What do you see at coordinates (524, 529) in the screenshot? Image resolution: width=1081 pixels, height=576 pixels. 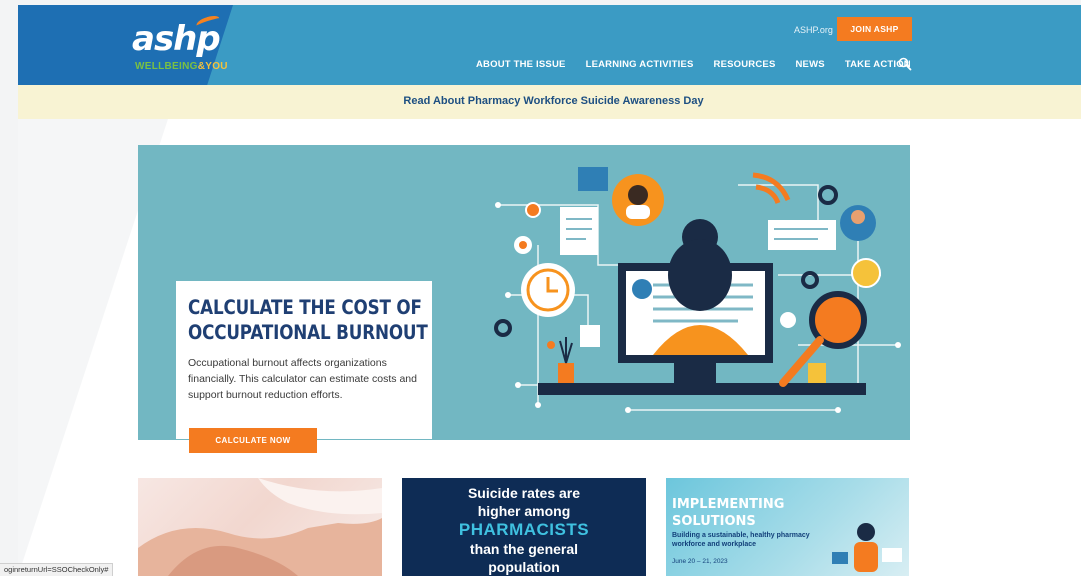 I see `card2-highlight: PHARMACISTS` at bounding box center [524, 529].